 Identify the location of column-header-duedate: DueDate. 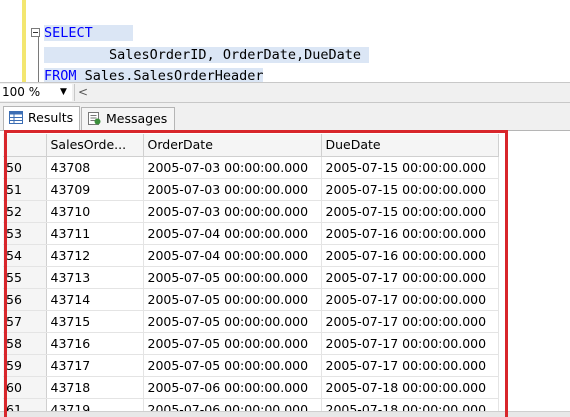
(410, 145).